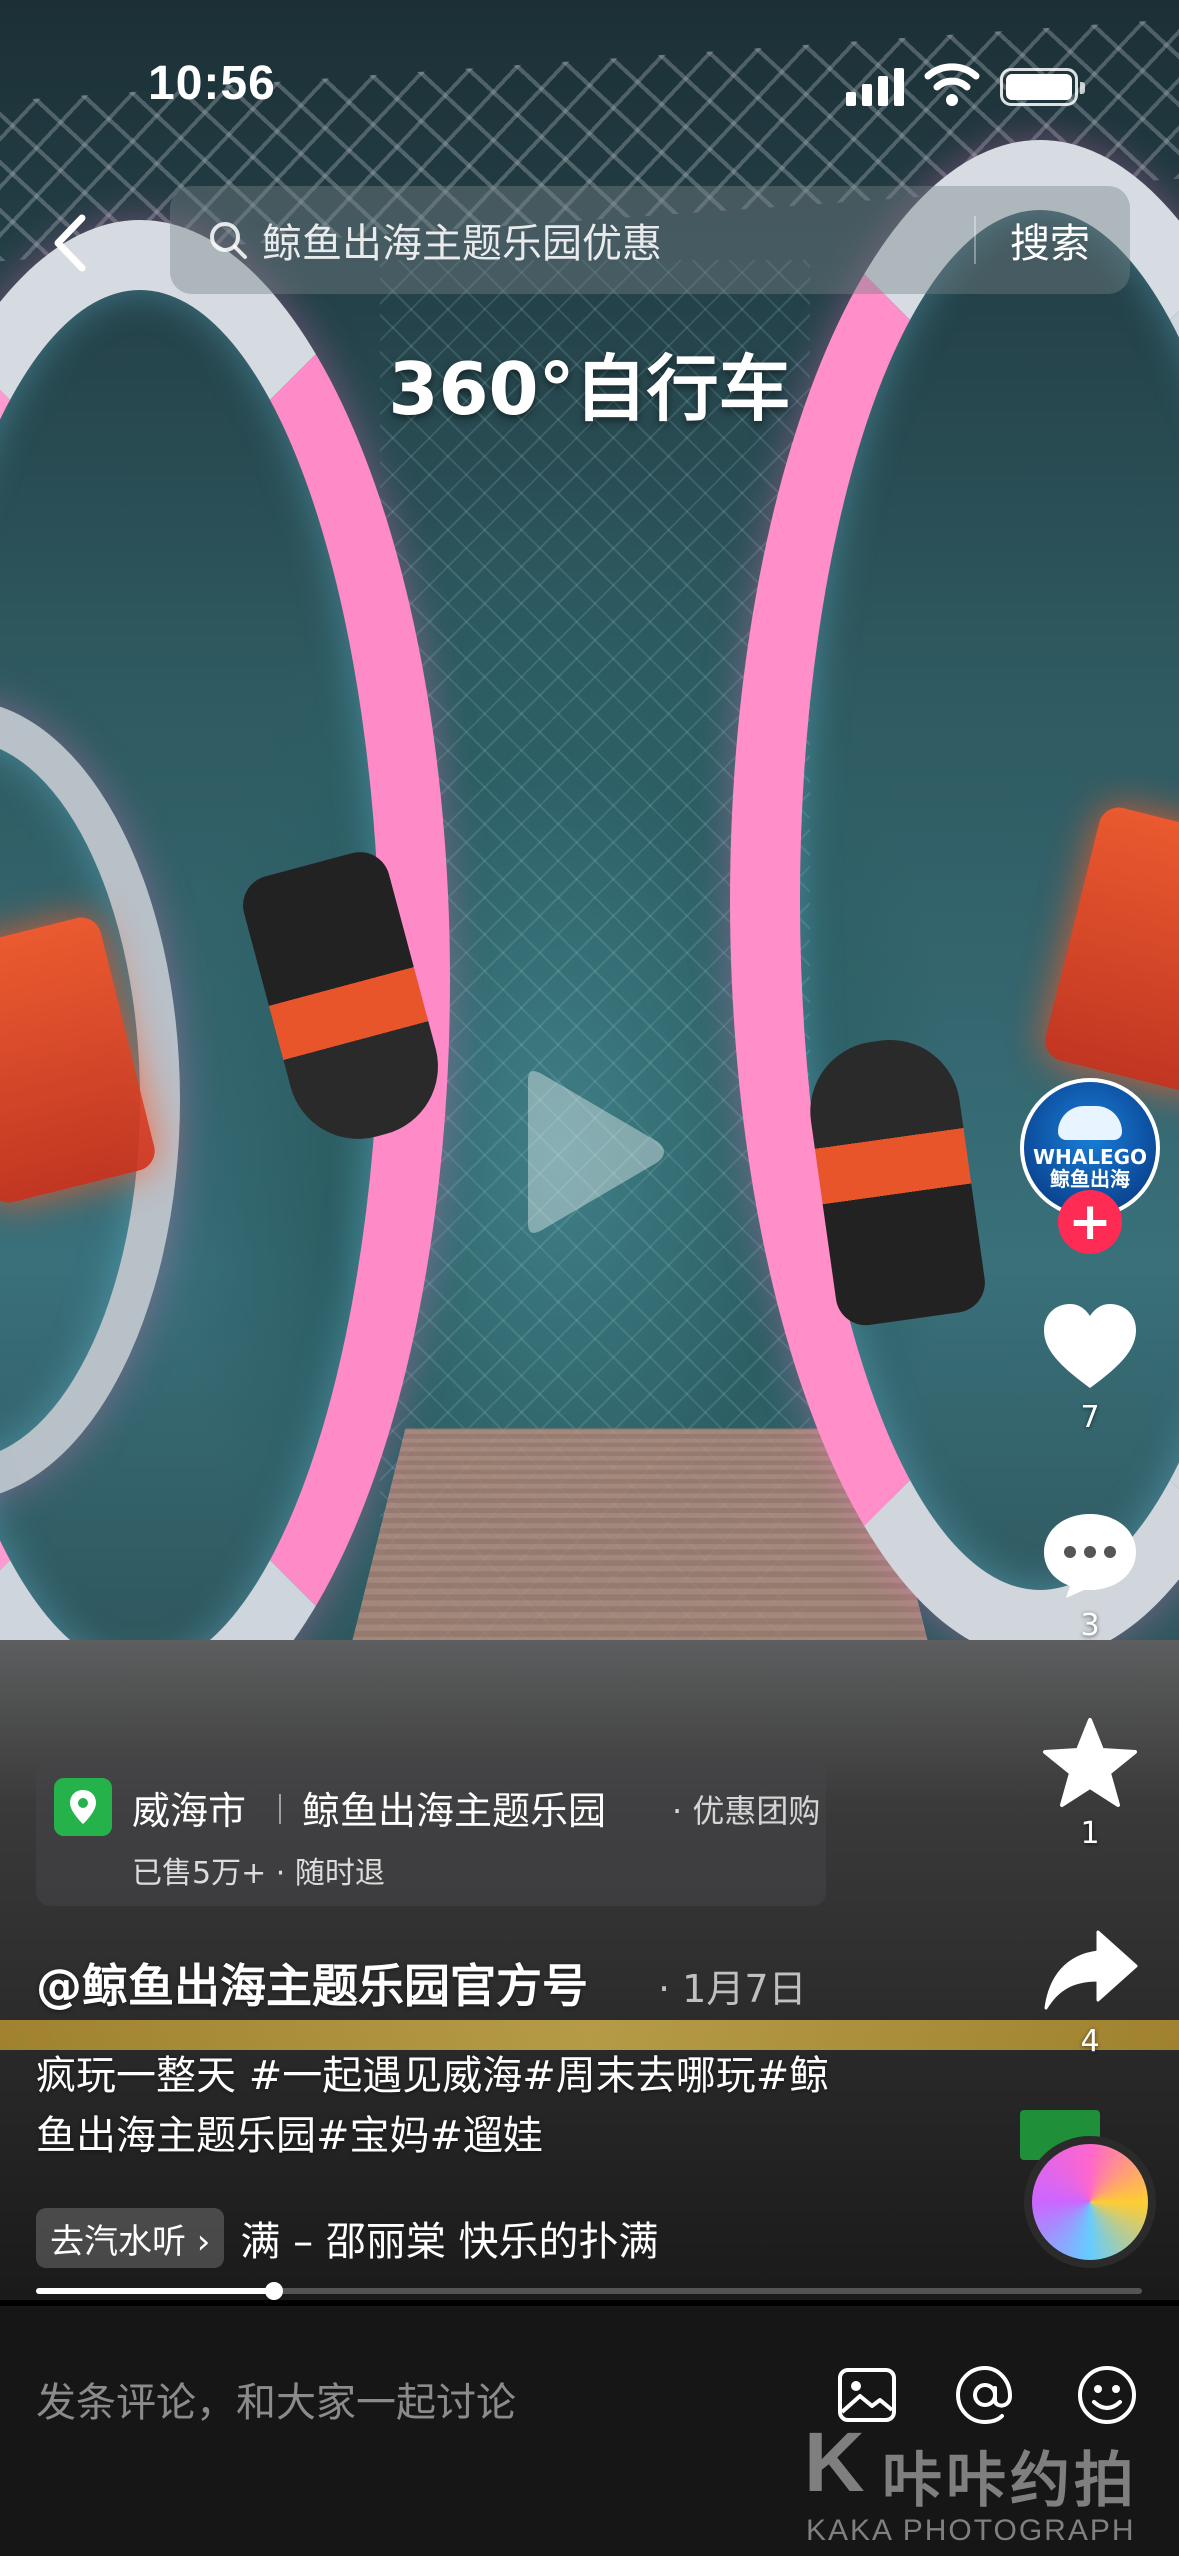  I want to click on battery-icon, so click(1042, 87).